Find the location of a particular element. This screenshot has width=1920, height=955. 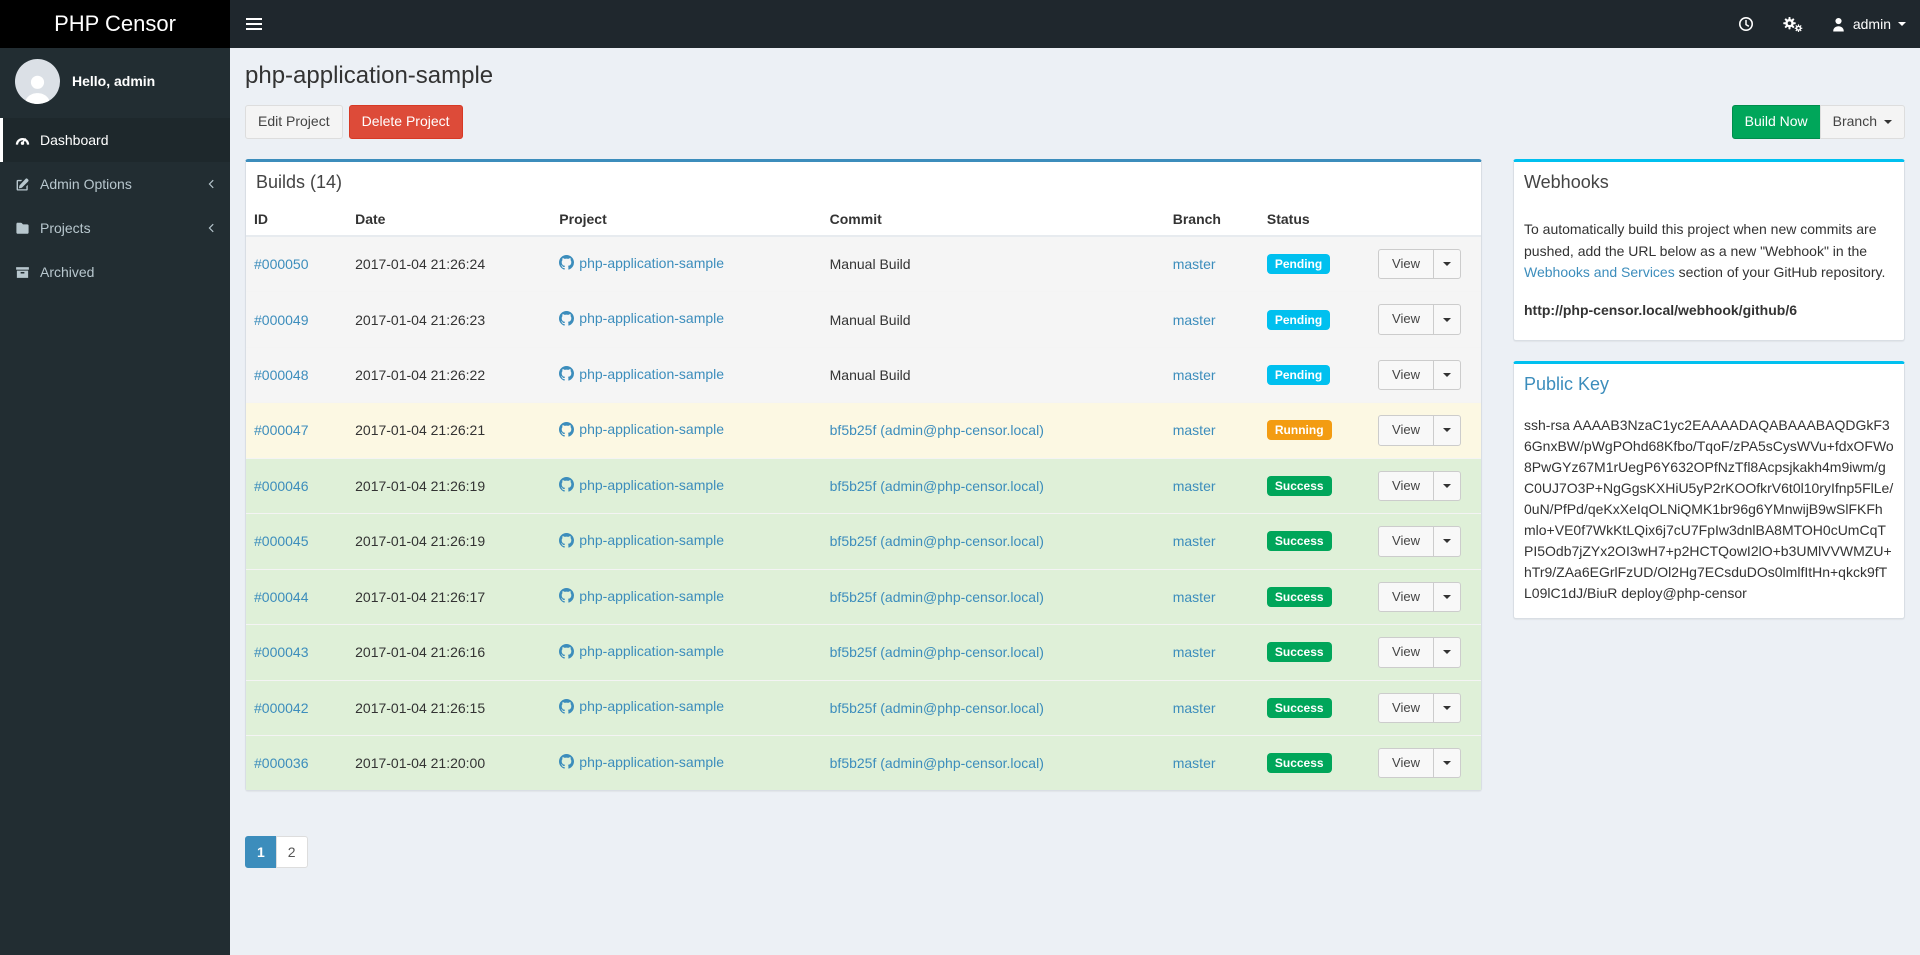

pagination: 12 is located at coordinates (276, 852).